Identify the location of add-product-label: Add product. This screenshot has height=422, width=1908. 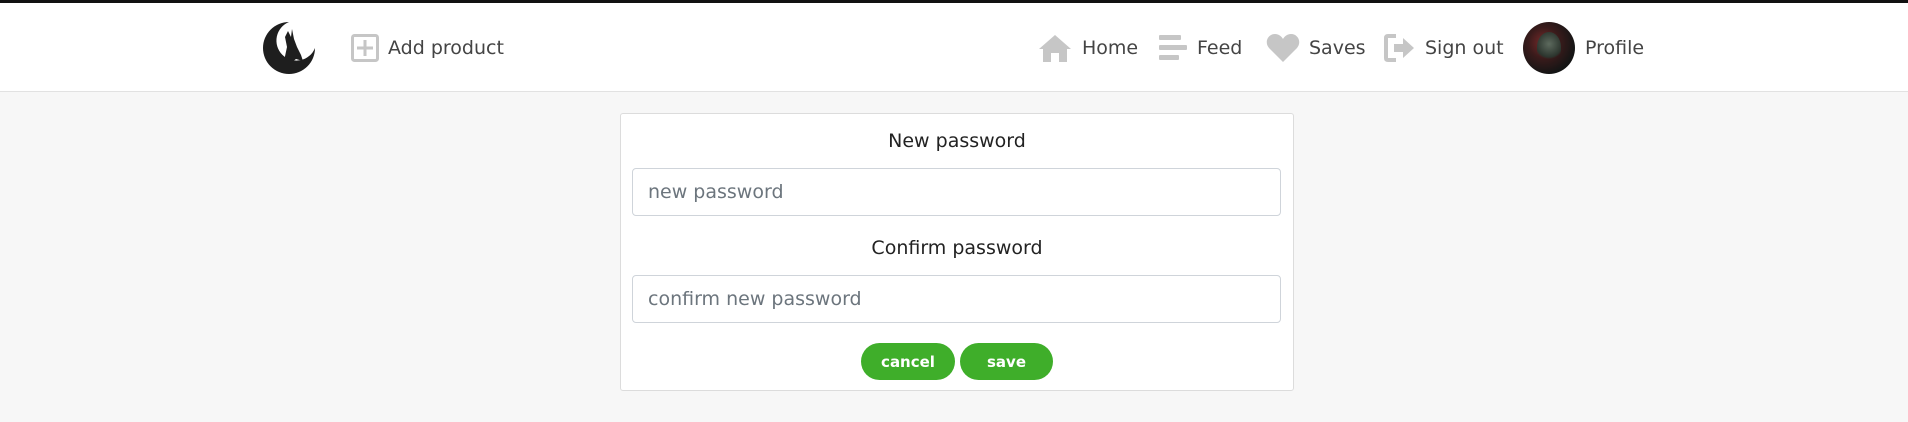
(446, 48).